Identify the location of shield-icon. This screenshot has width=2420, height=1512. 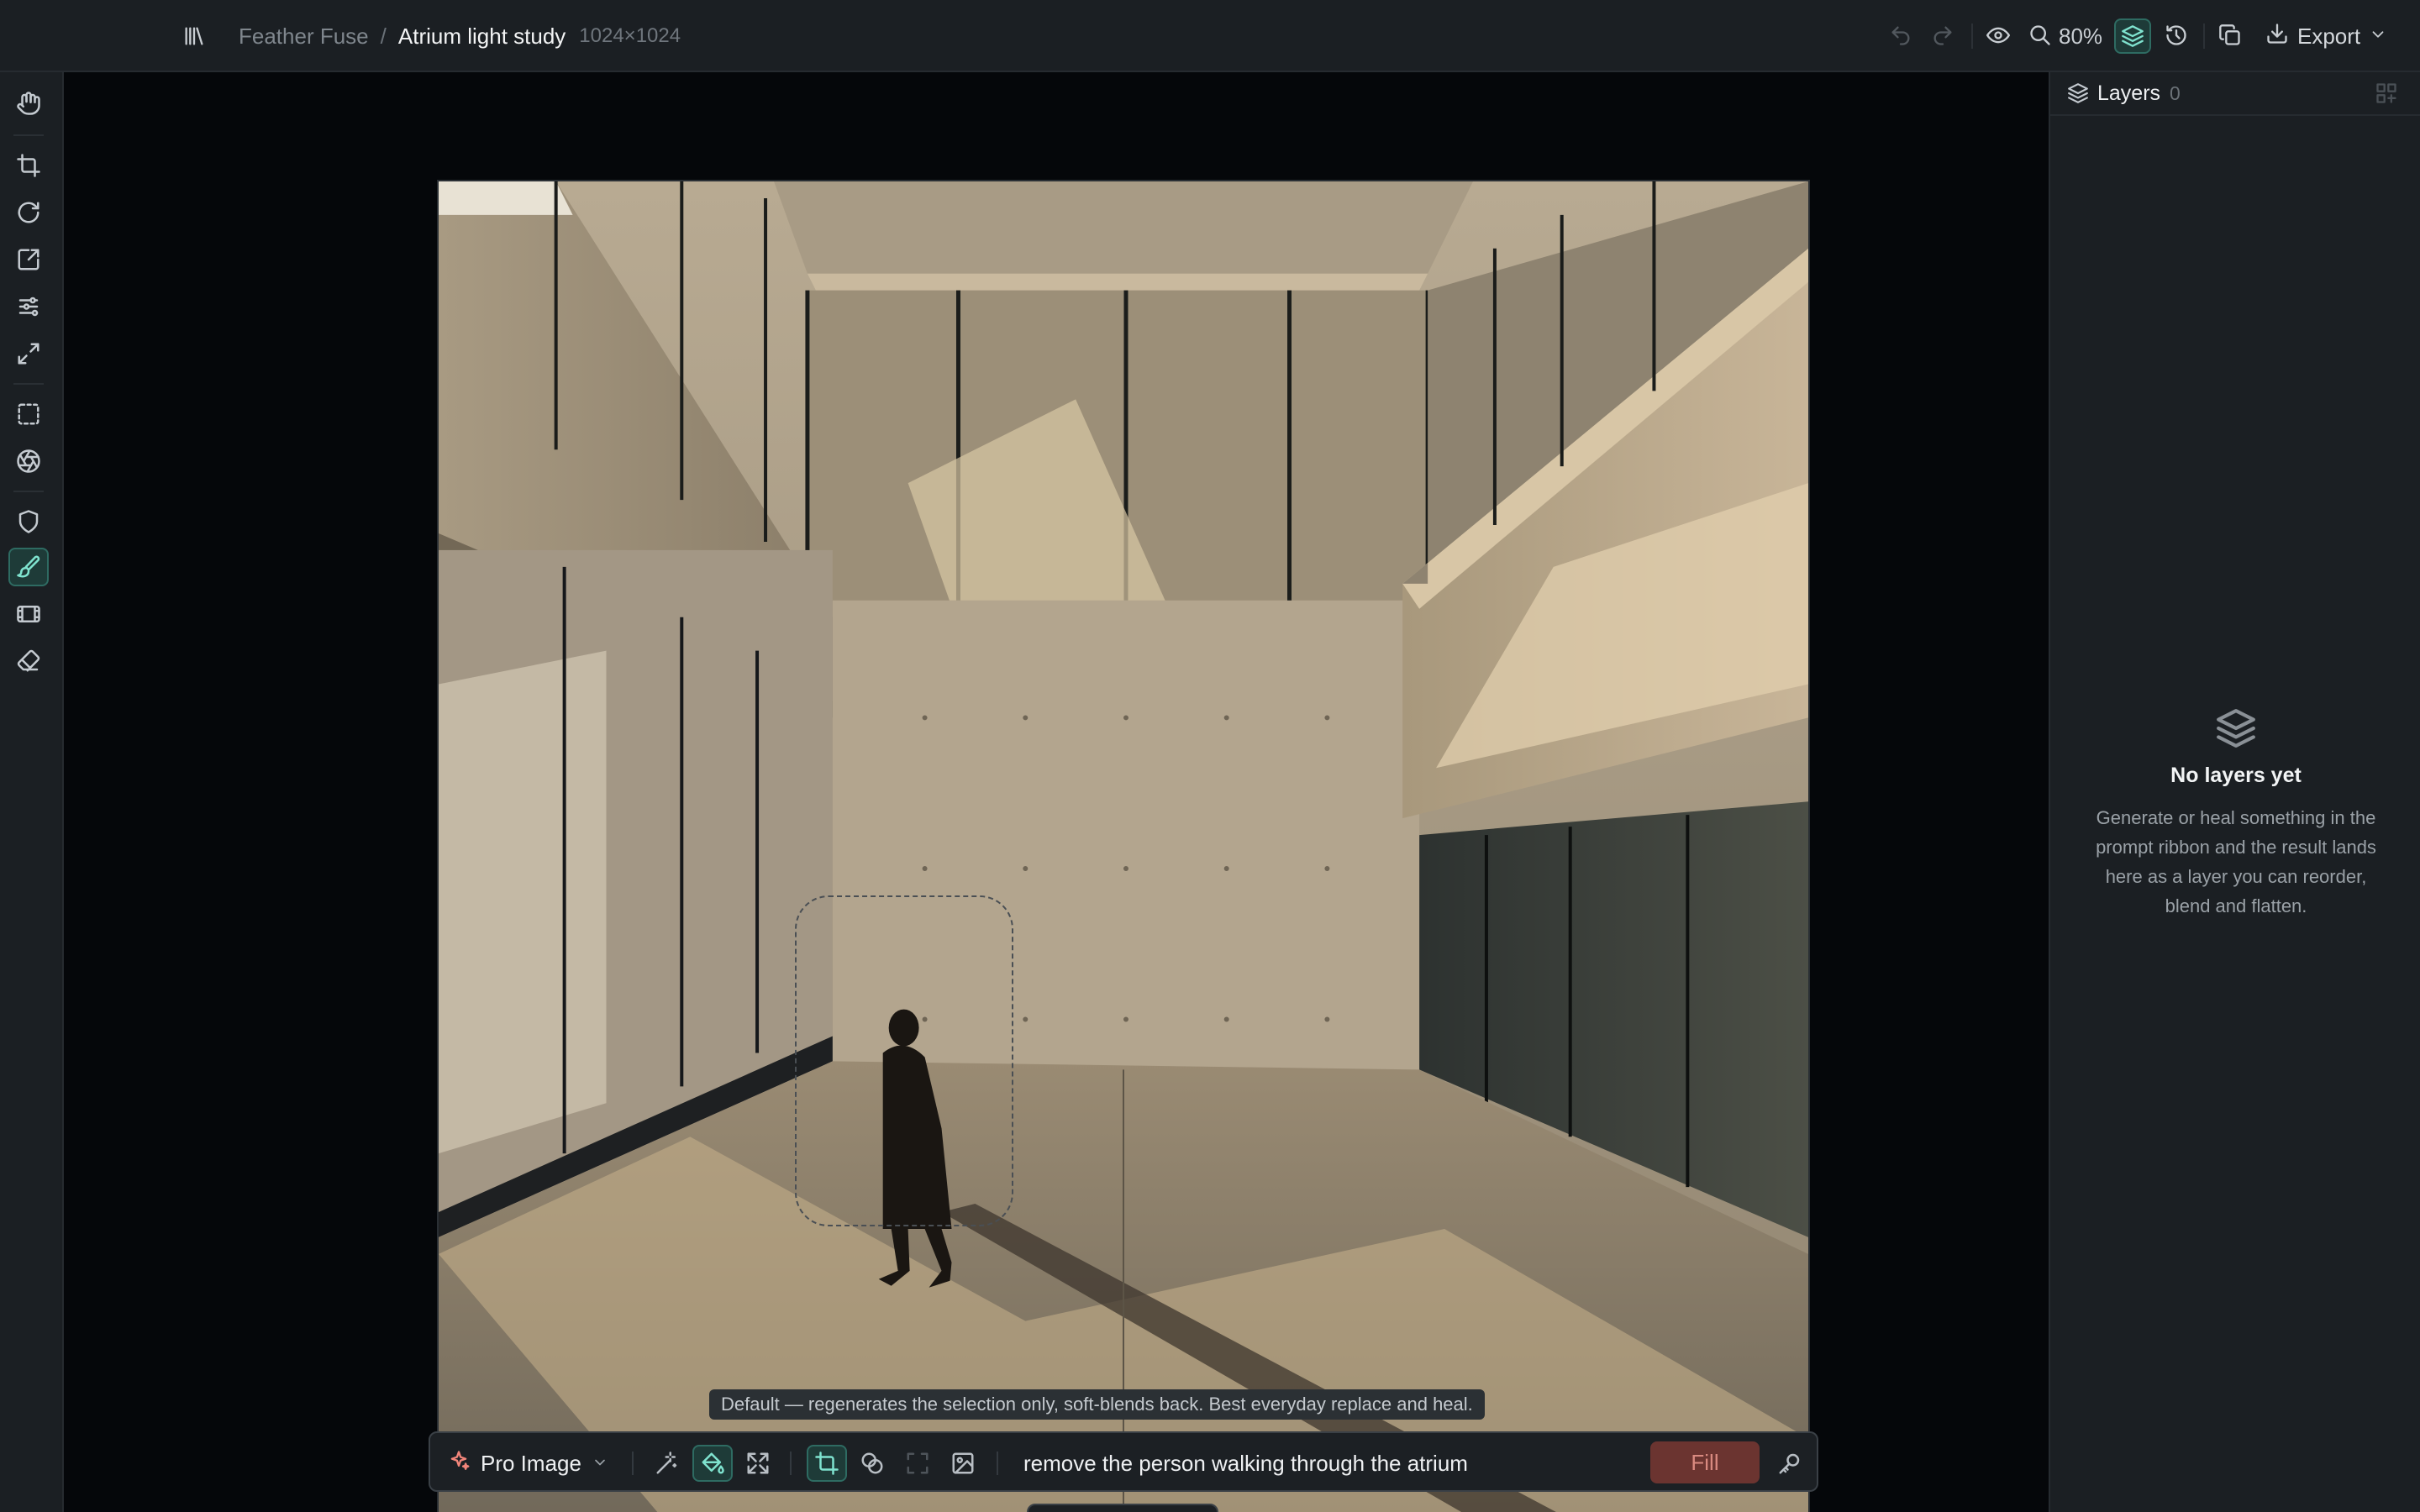
(28, 521).